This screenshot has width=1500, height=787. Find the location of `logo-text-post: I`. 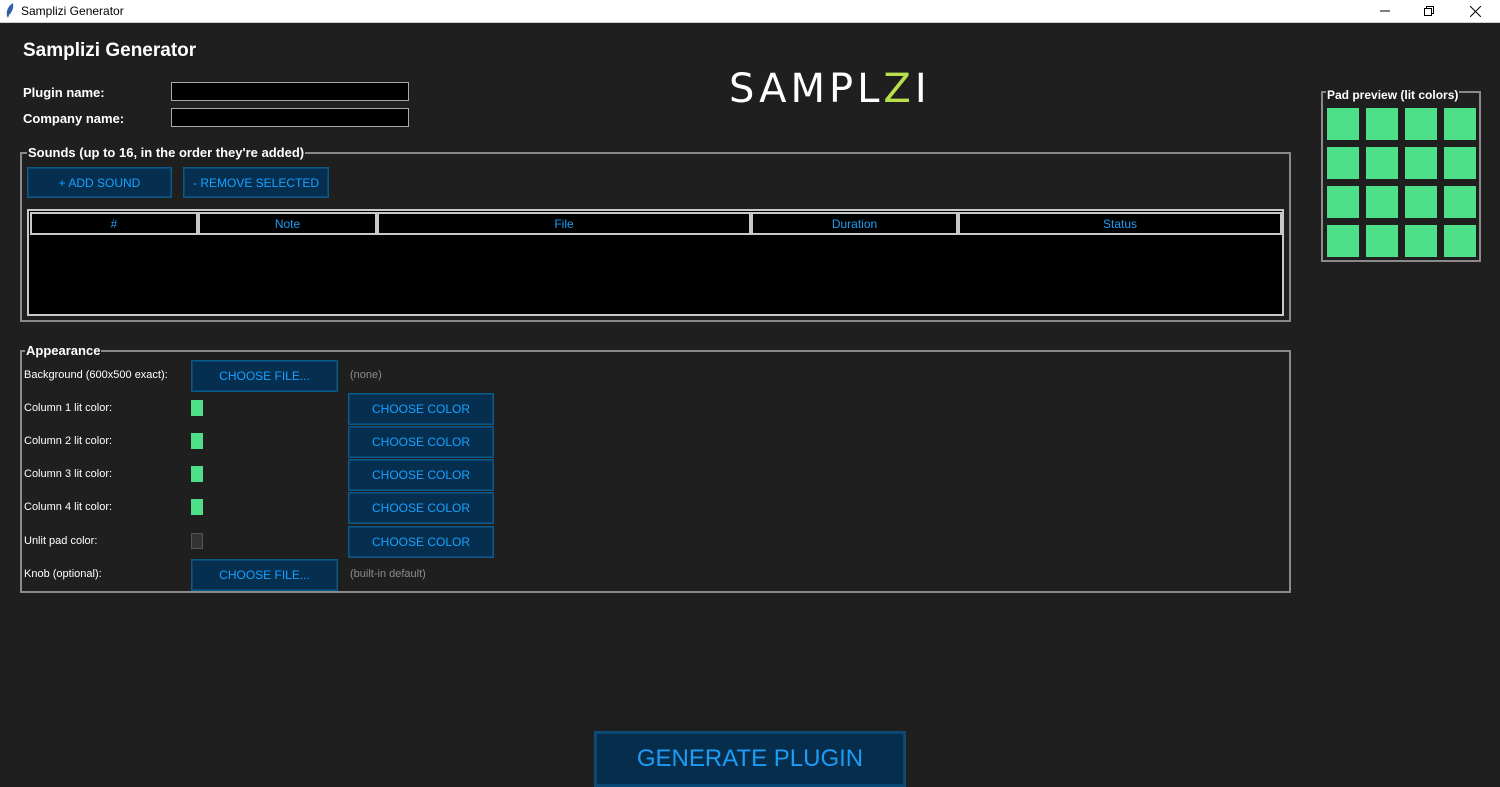

logo-text-post: I is located at coordinates (922, 89).